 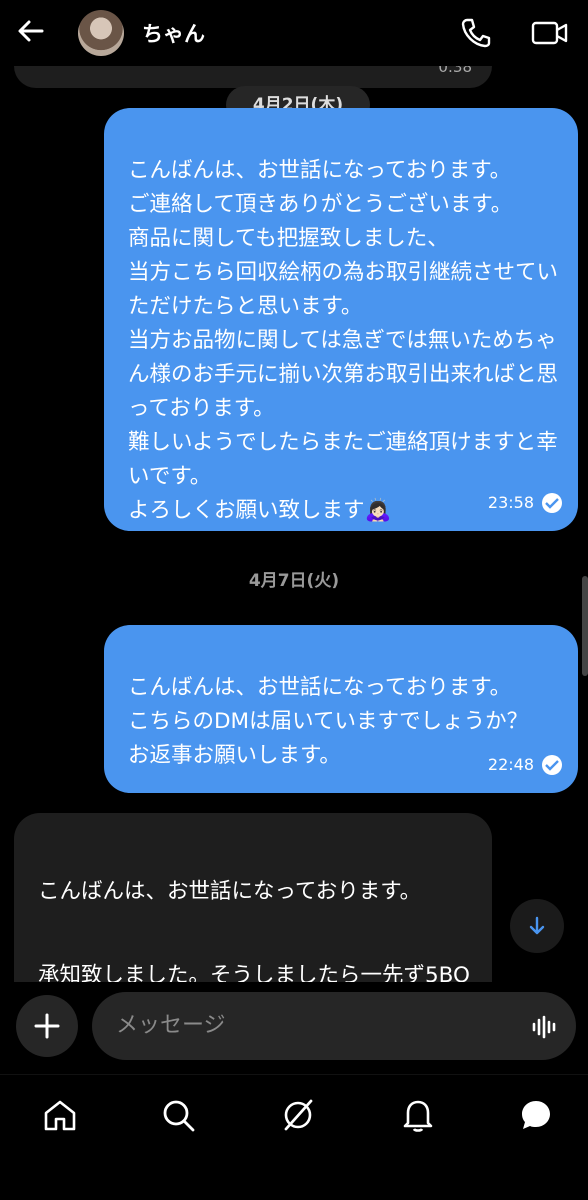 I want to click on scroll-to-bottom-button, so click(x=537, y=926).